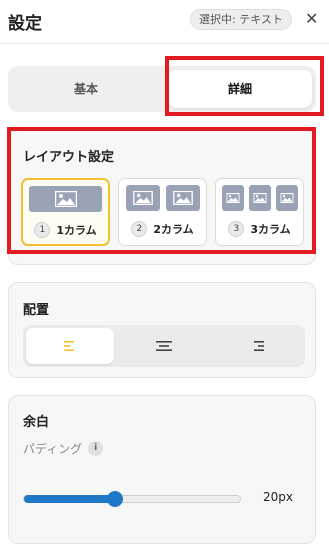  Describe the element at coordinates (240, 89) in the screenshot. I see `tab-detail: 詳細` at that location.